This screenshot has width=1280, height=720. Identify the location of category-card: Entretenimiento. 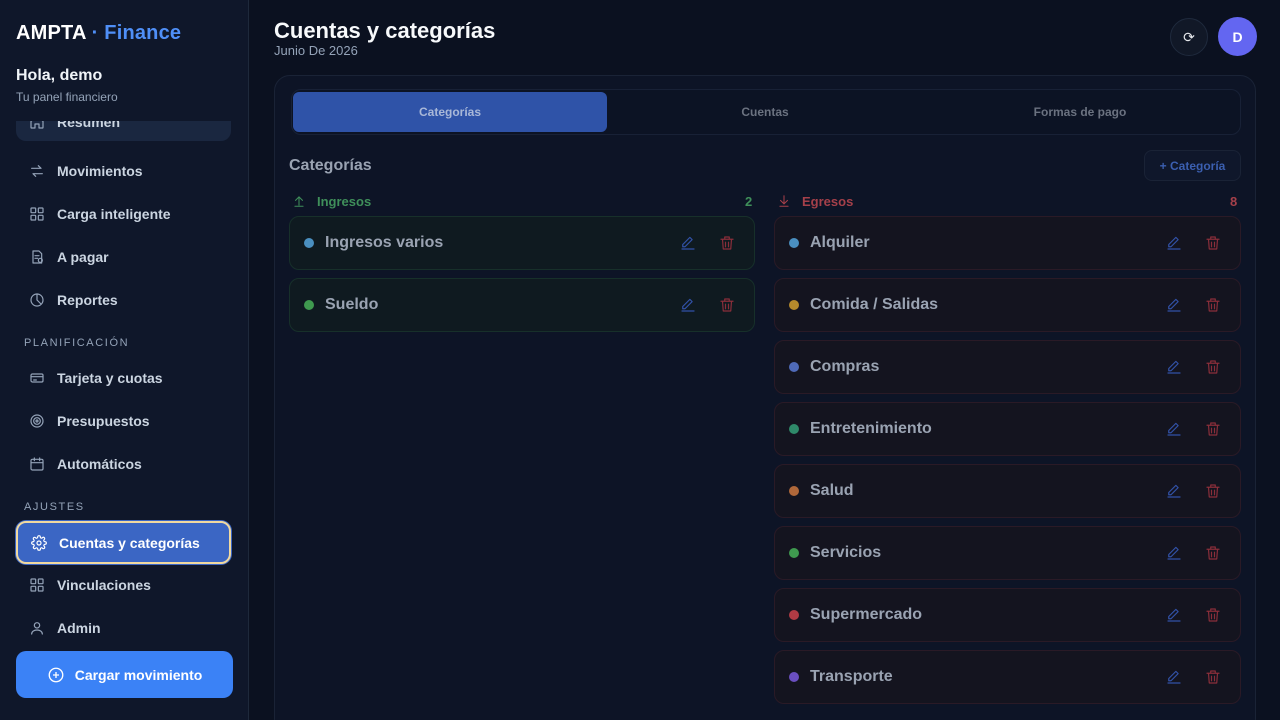
(1007, 429).